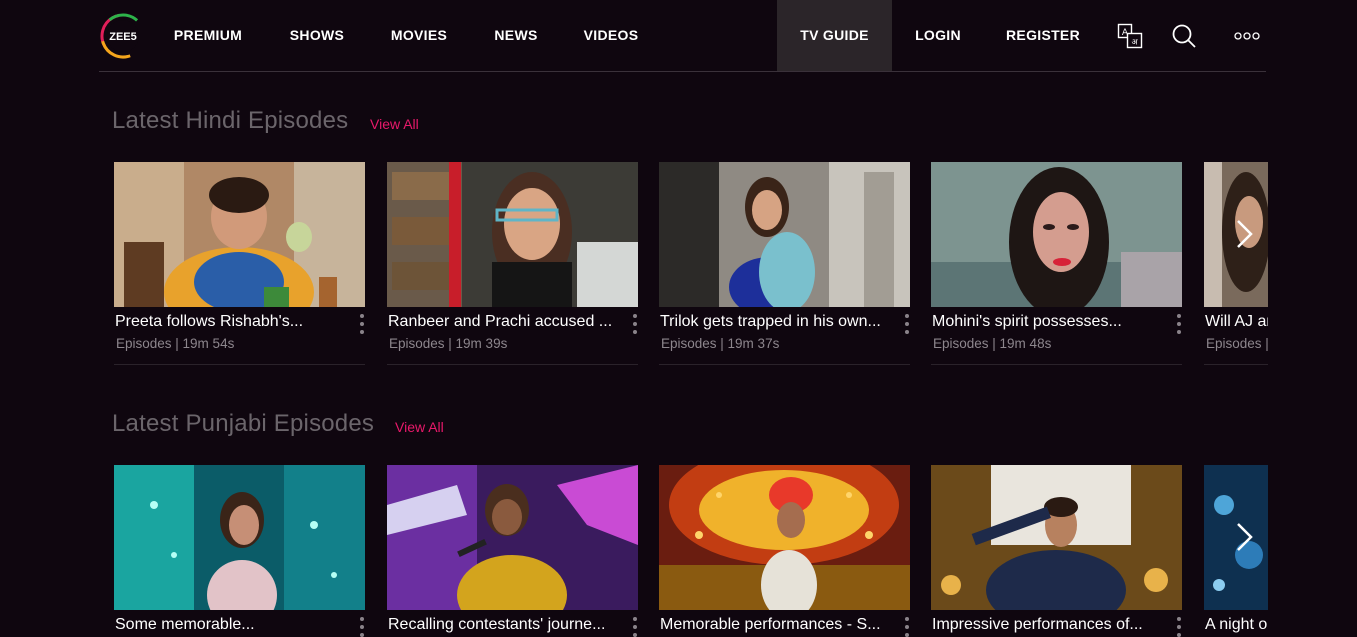 Image resolution: width=1357 pixels, height=637 pixels. What do you see at coordinates (720, 343) in the screenshot?
I see `episode-meta: Episodes | 19m 37s` at bounding box center [720, 343].